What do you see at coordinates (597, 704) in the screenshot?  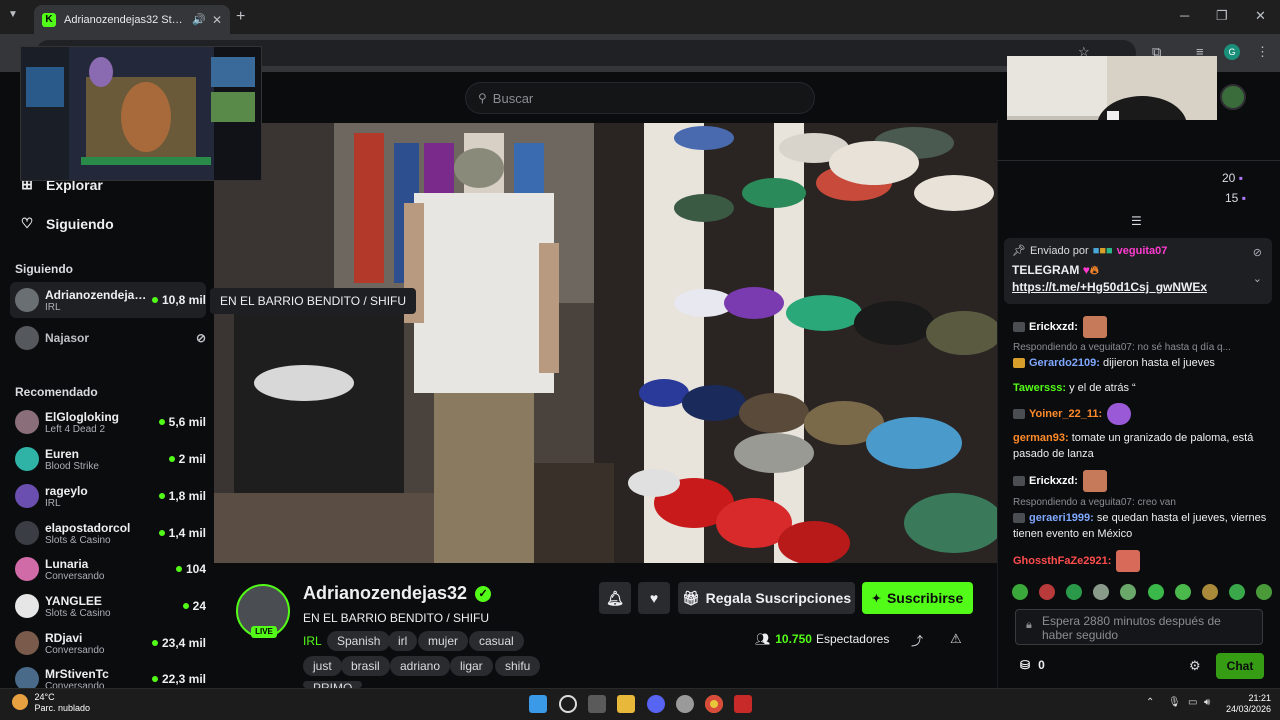 I see `task-view-icon` at bounding box center [597, 704].